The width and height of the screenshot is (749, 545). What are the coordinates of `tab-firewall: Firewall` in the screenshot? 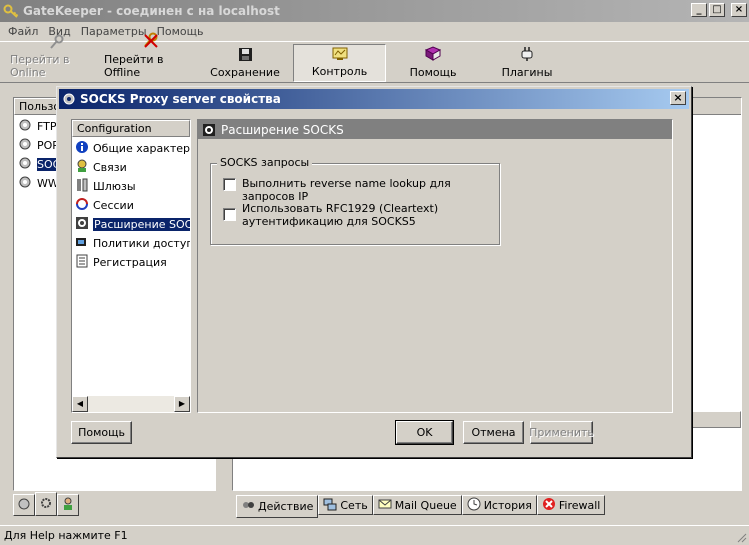 It's located at (571, 505).